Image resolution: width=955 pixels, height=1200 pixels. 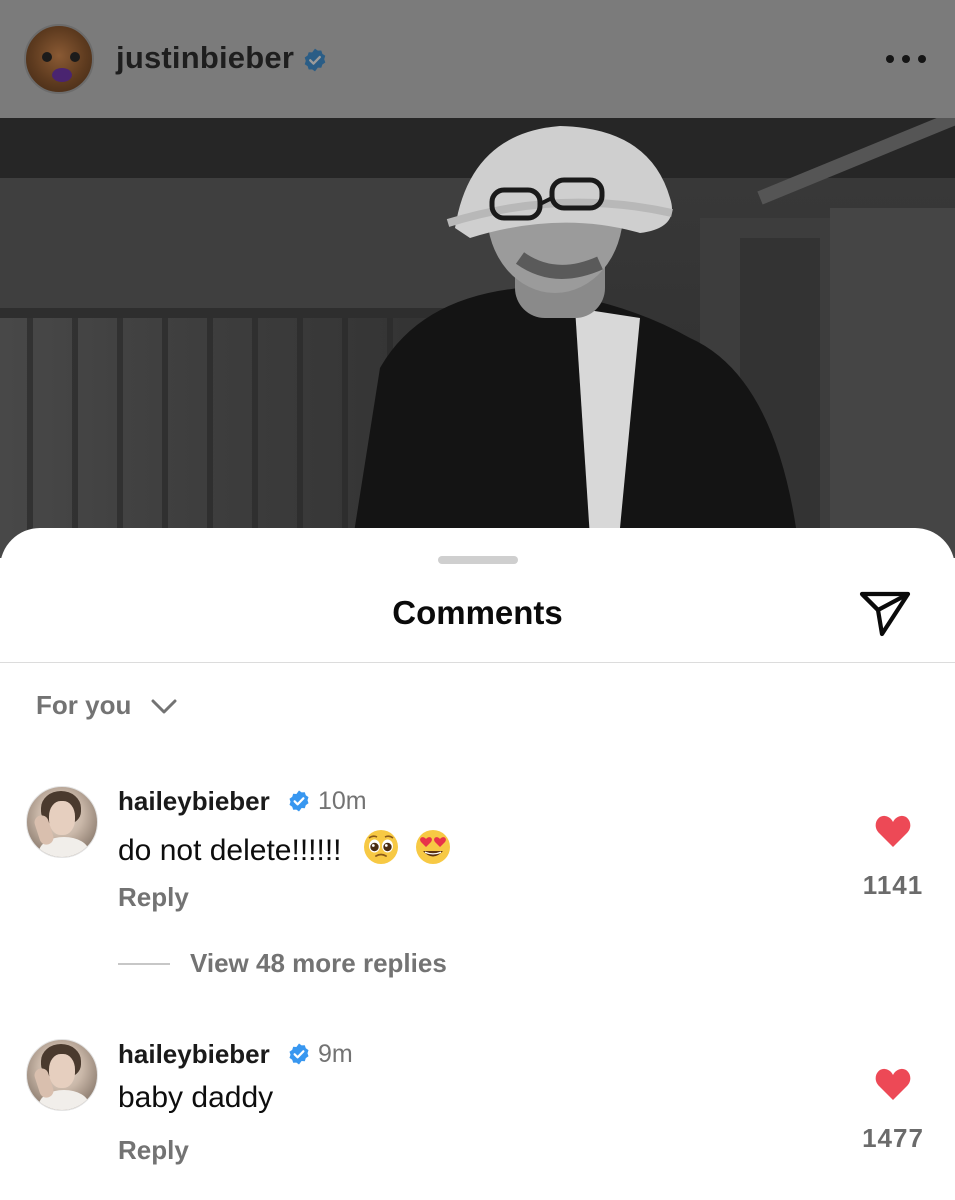 I want to click on heart-eyes-emoji-icon, so click(x=433, y=847).